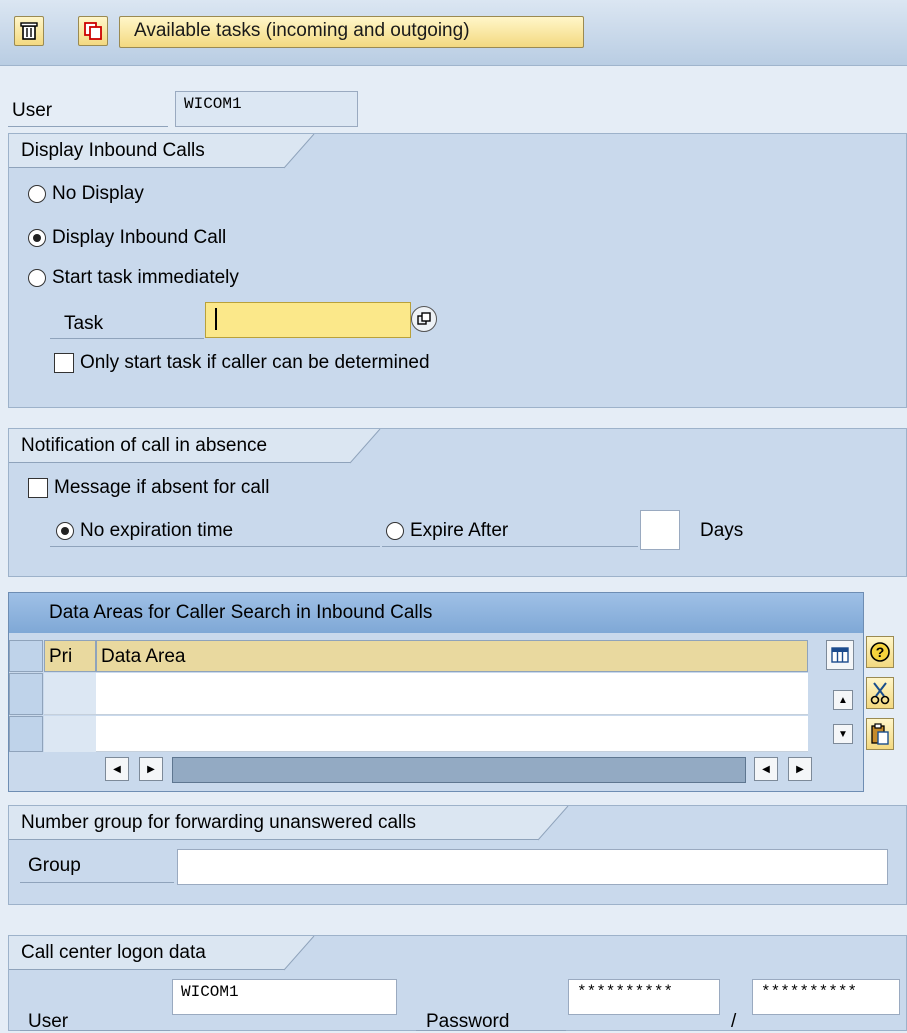 This screenshot has width=907, height=1033. What do you see at coordinates (660, 530) in the screenshot?
I see `days-input` at bounding box center [660, 530].